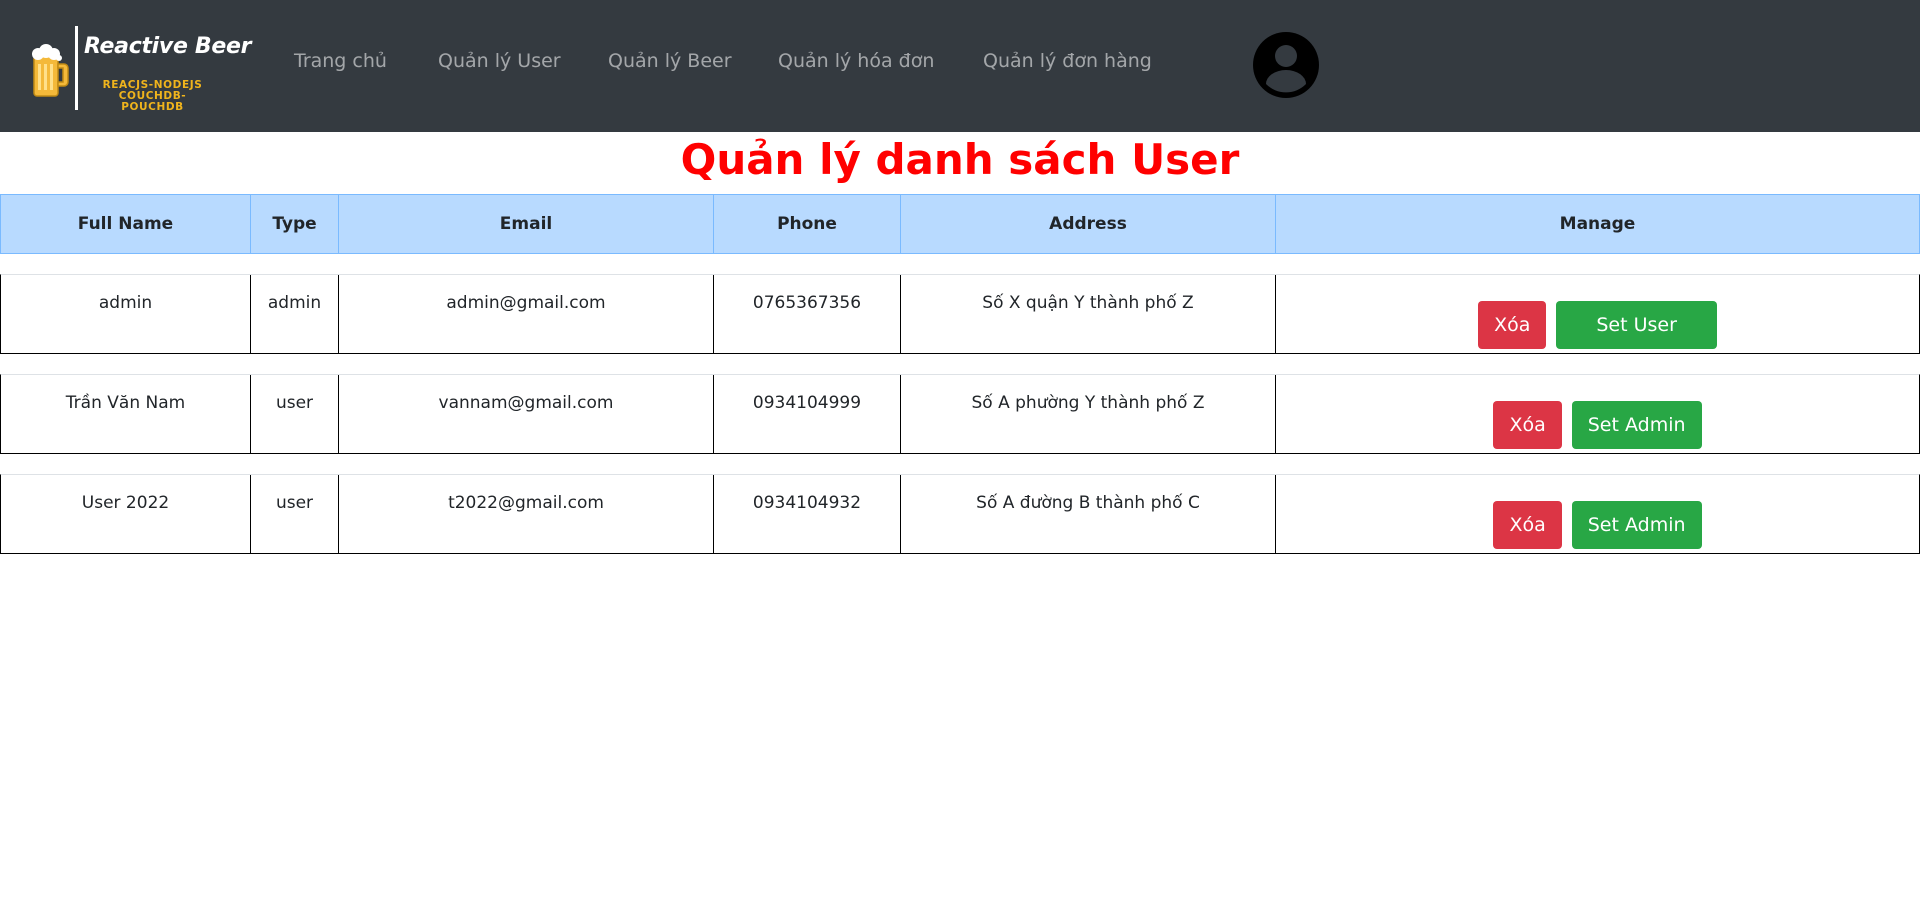 The width and height of the screenshot is (1920, 900). What do you see at coordinates (526, 314) in the screenshot?
I see `cell-email: admin@gmail.com` at bounding box center [526, 314].